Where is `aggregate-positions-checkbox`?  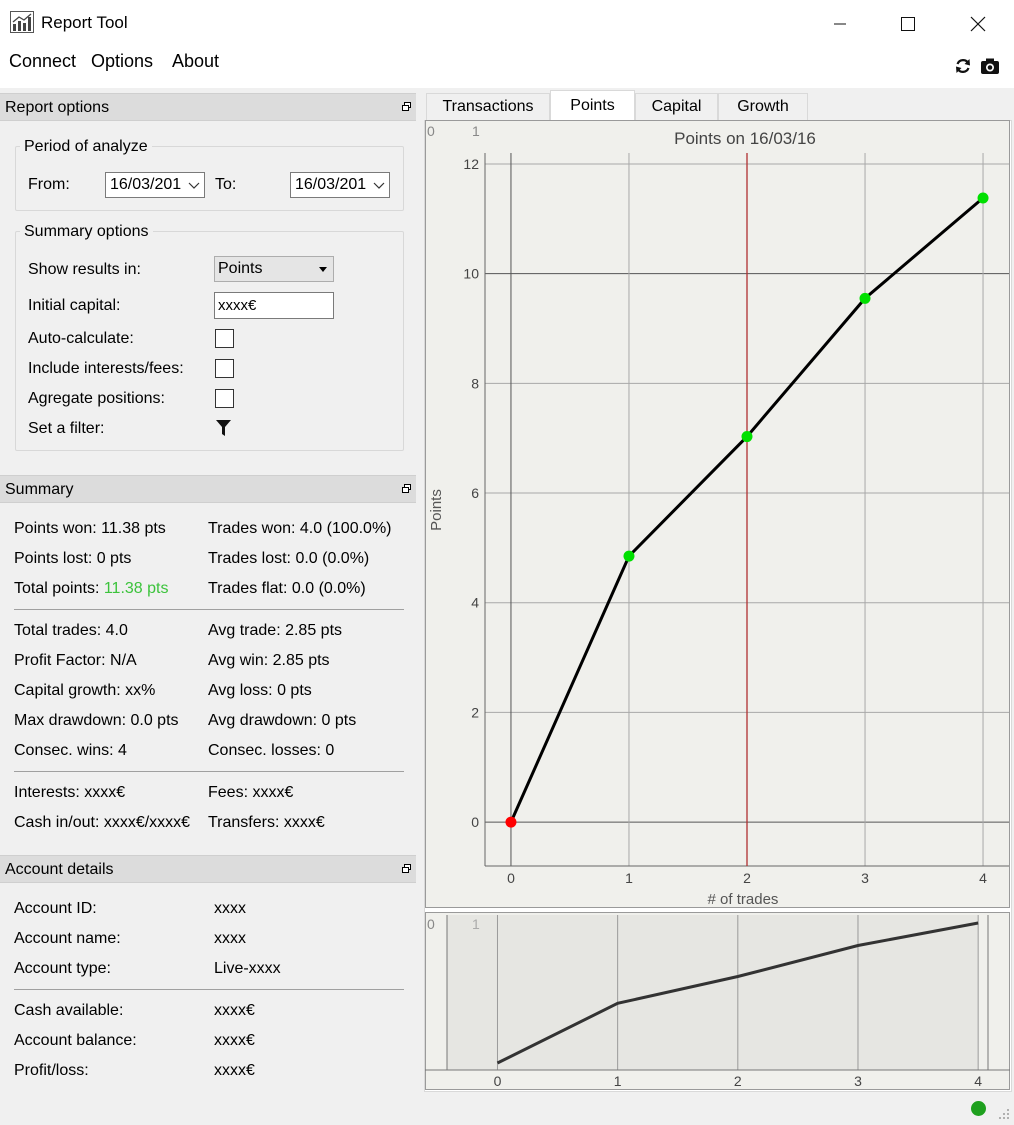
aggregate-positions-checkbox is located at coordinates (224, 398).